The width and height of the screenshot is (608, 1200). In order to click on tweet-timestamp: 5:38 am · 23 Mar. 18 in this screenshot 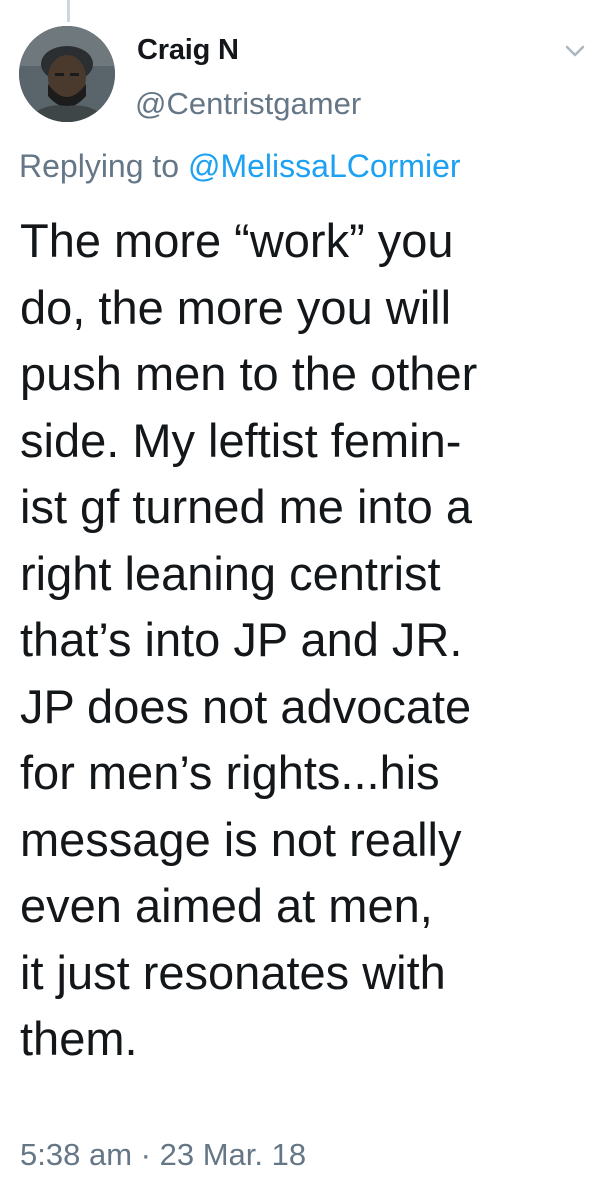, I will do `click(163, 1155)`.